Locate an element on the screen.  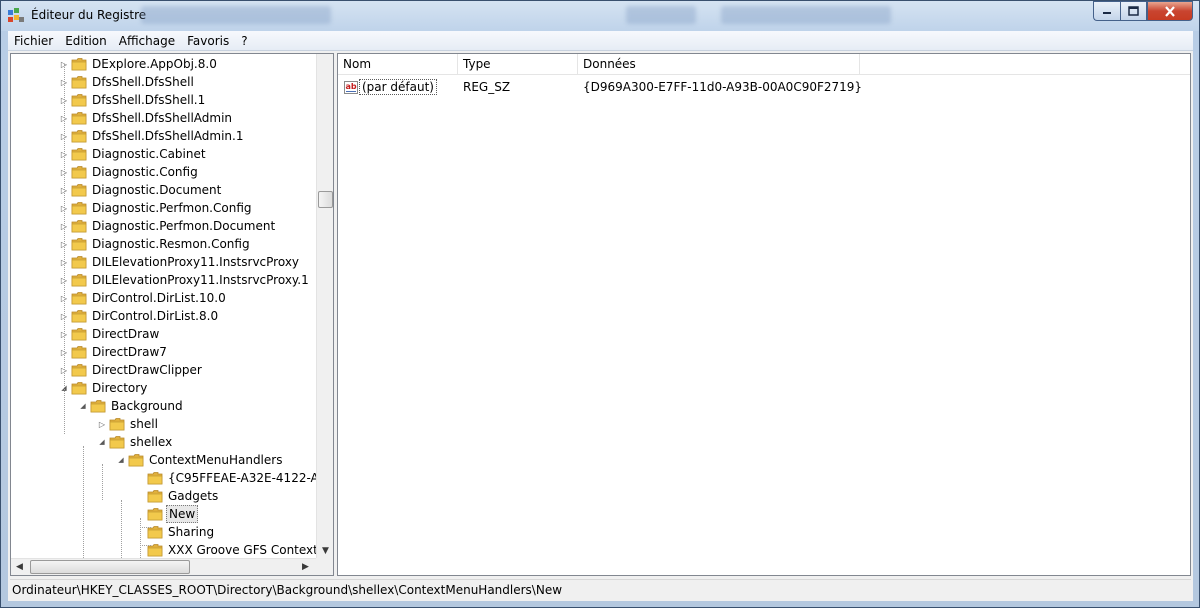
registry-editor-icon is located at coordinates (16, 15).